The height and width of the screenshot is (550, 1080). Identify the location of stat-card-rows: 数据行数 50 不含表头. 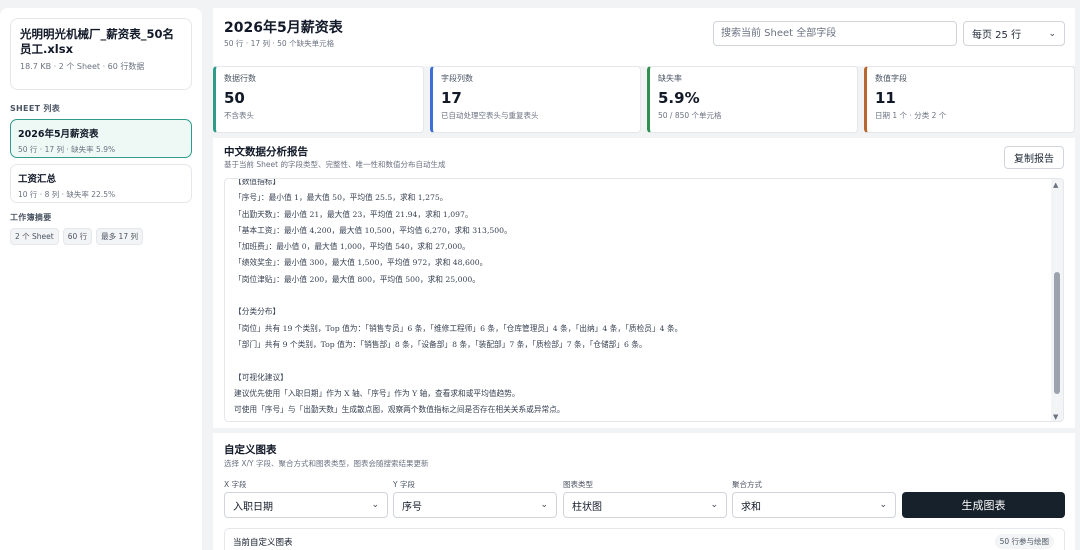
(318, 99).